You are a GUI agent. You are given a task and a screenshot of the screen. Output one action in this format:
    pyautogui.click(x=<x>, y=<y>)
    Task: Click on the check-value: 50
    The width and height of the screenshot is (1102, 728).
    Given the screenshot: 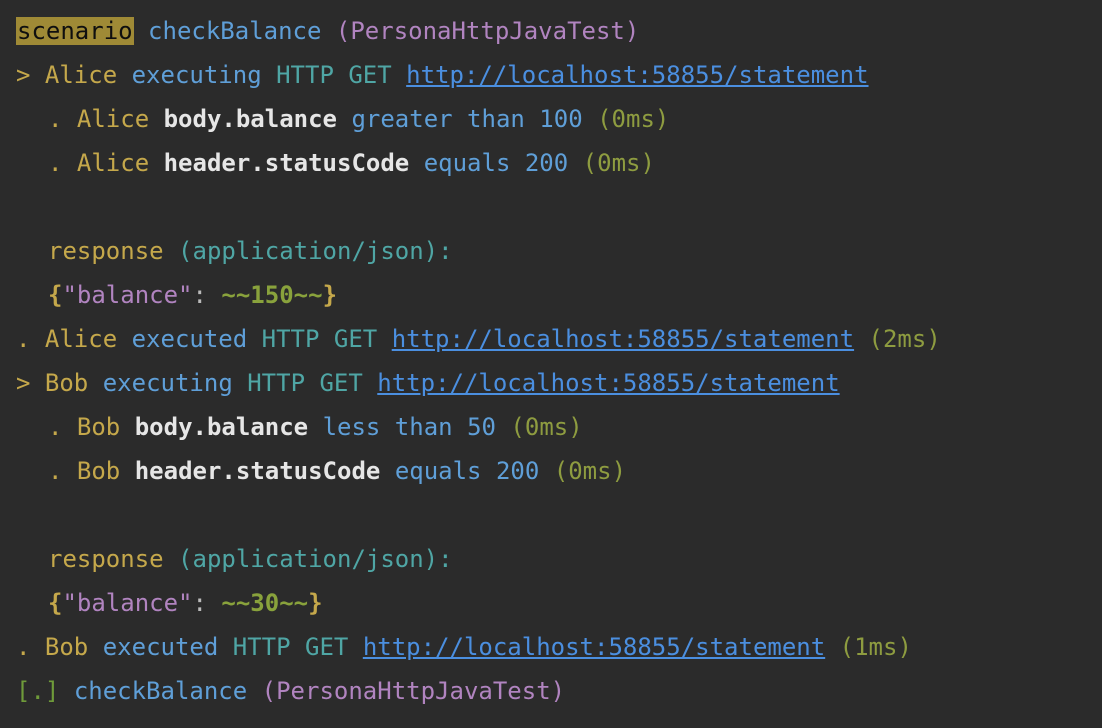 What is the action you would take?
    pyautogui.click(x=481, y=427)
    